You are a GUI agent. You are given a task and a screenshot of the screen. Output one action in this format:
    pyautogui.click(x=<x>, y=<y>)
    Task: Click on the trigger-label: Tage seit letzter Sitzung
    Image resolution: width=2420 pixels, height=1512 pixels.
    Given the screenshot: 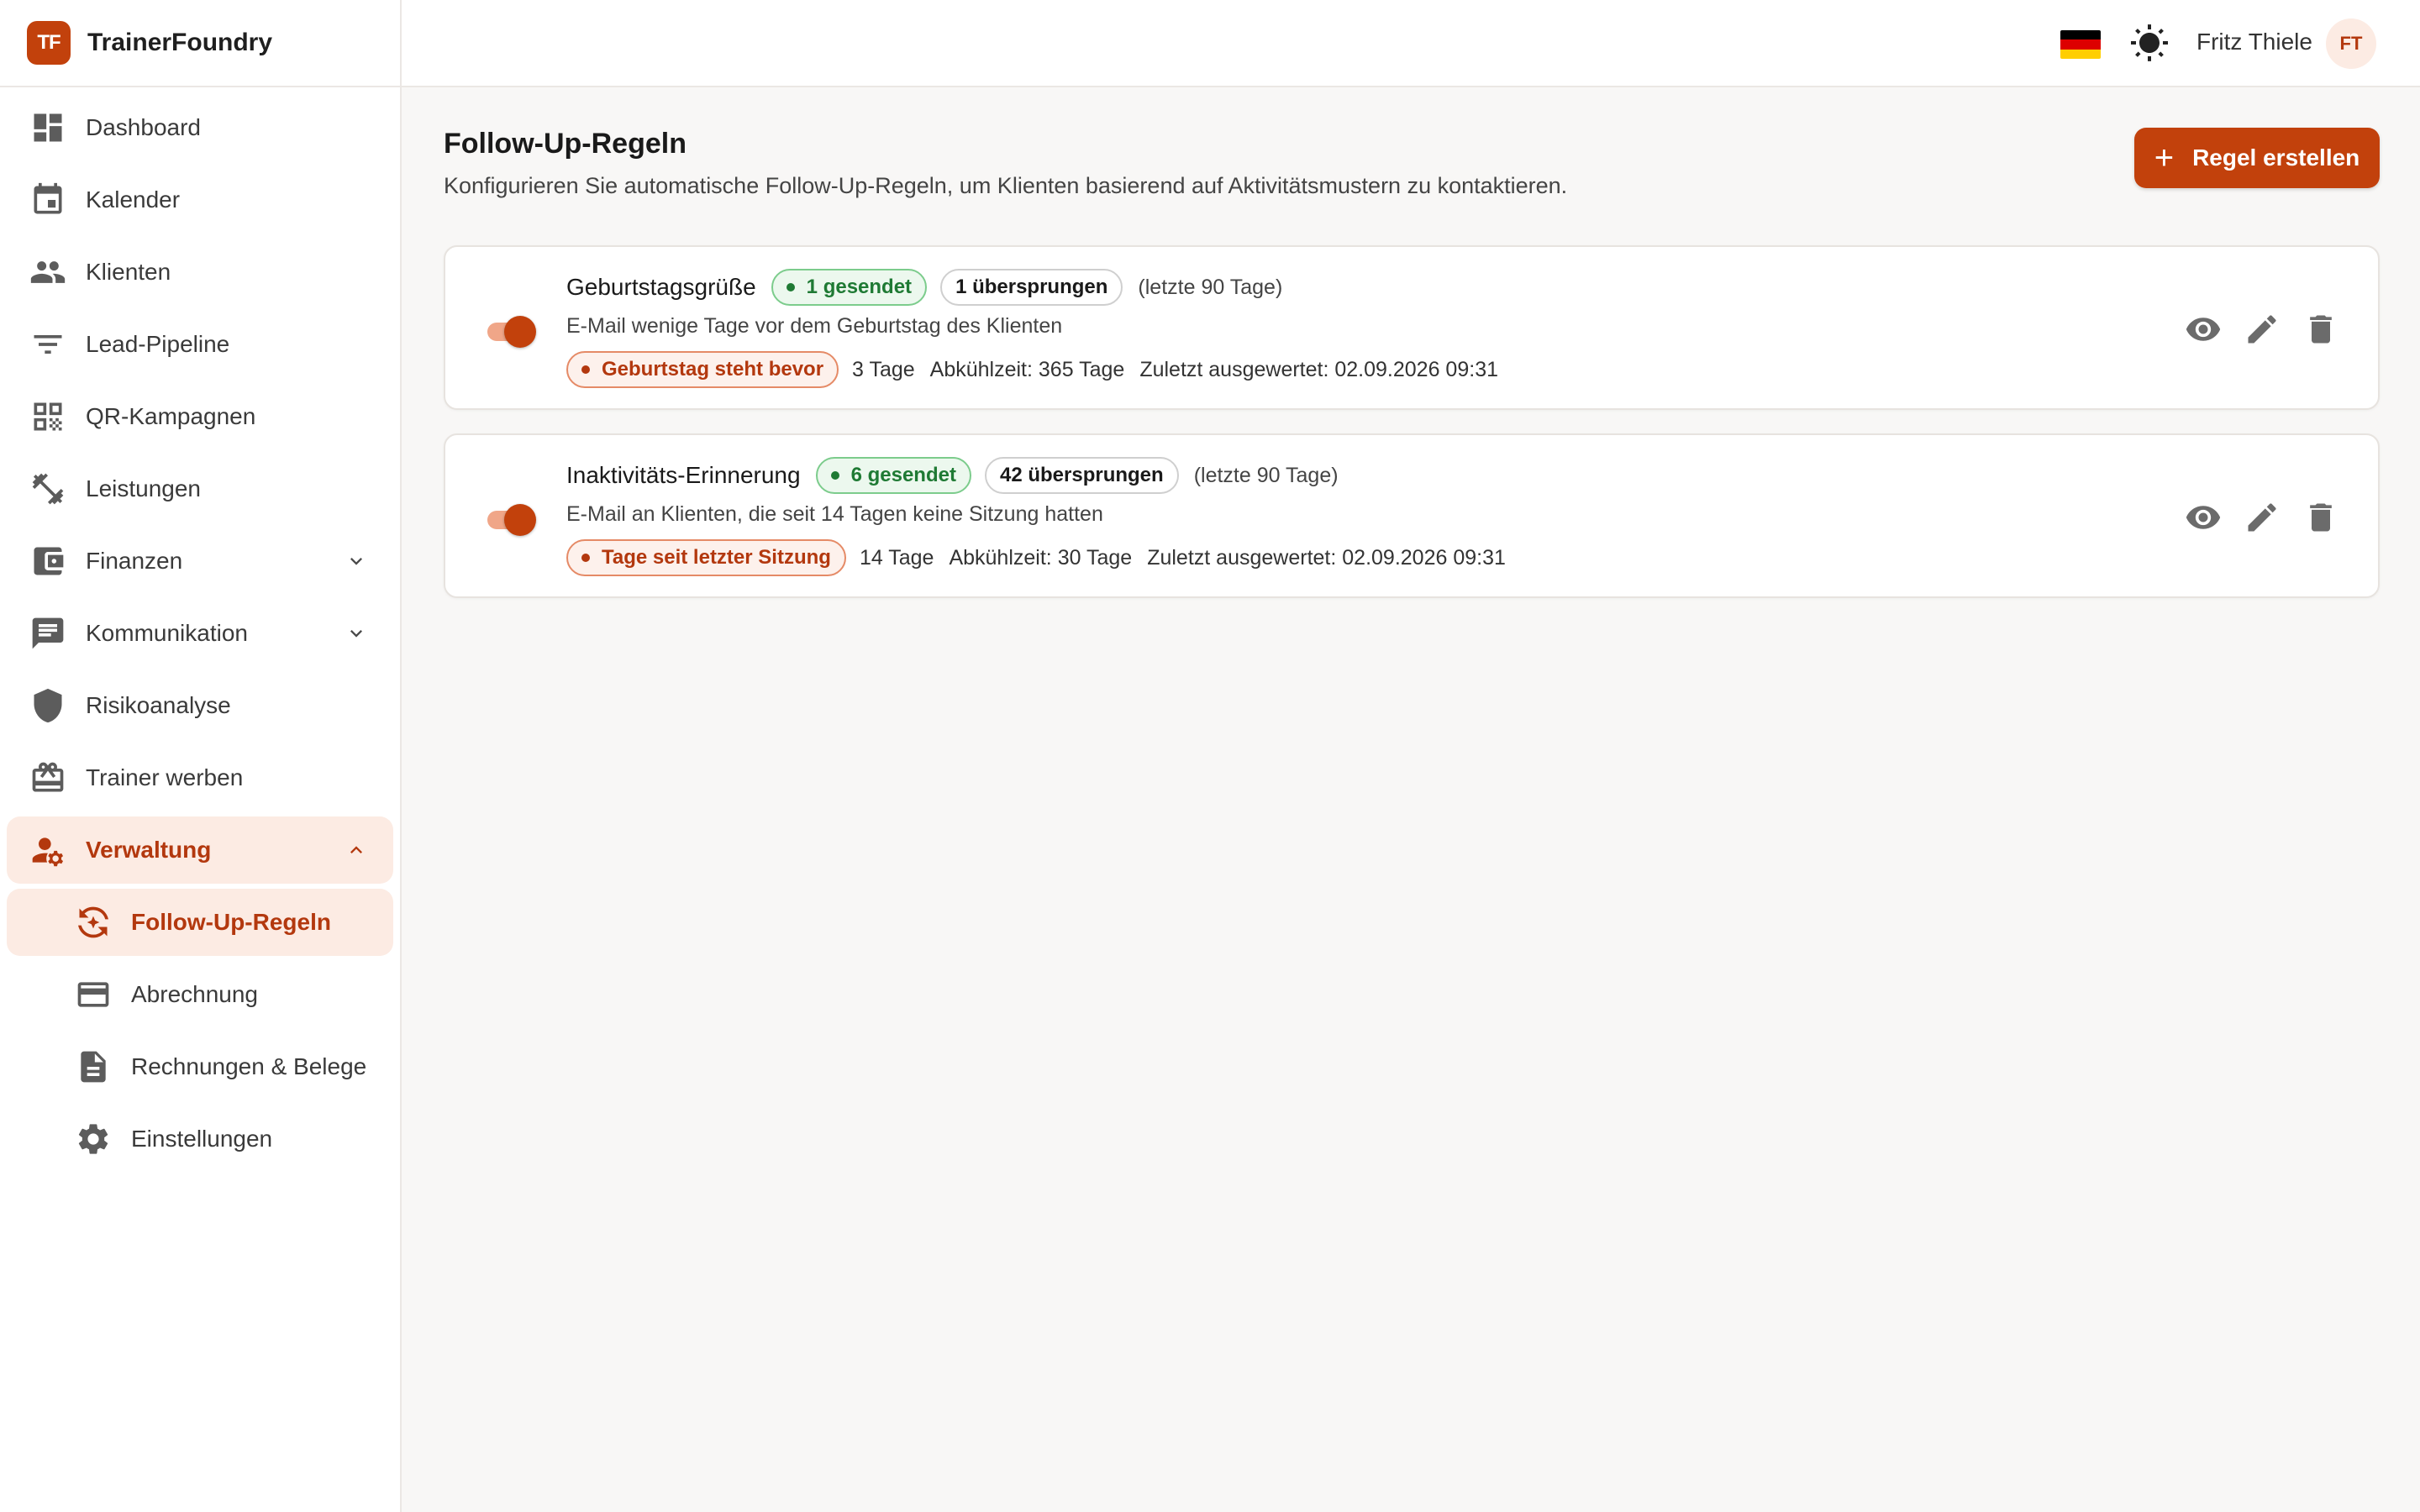 What is the action you would take?
    pyautogui.click(x=717, y=557)
    